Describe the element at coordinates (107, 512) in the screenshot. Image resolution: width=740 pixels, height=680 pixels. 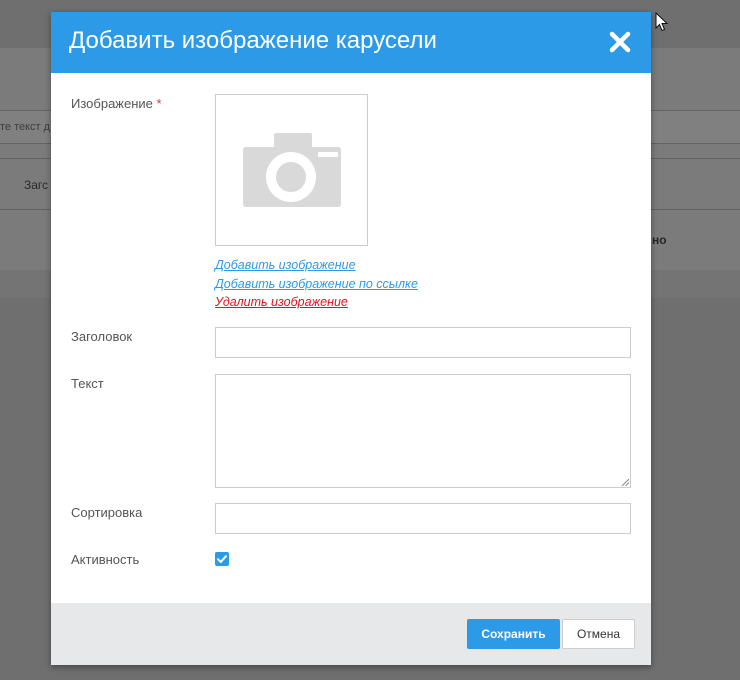
I see `sort-label: Сортировка` at that location.